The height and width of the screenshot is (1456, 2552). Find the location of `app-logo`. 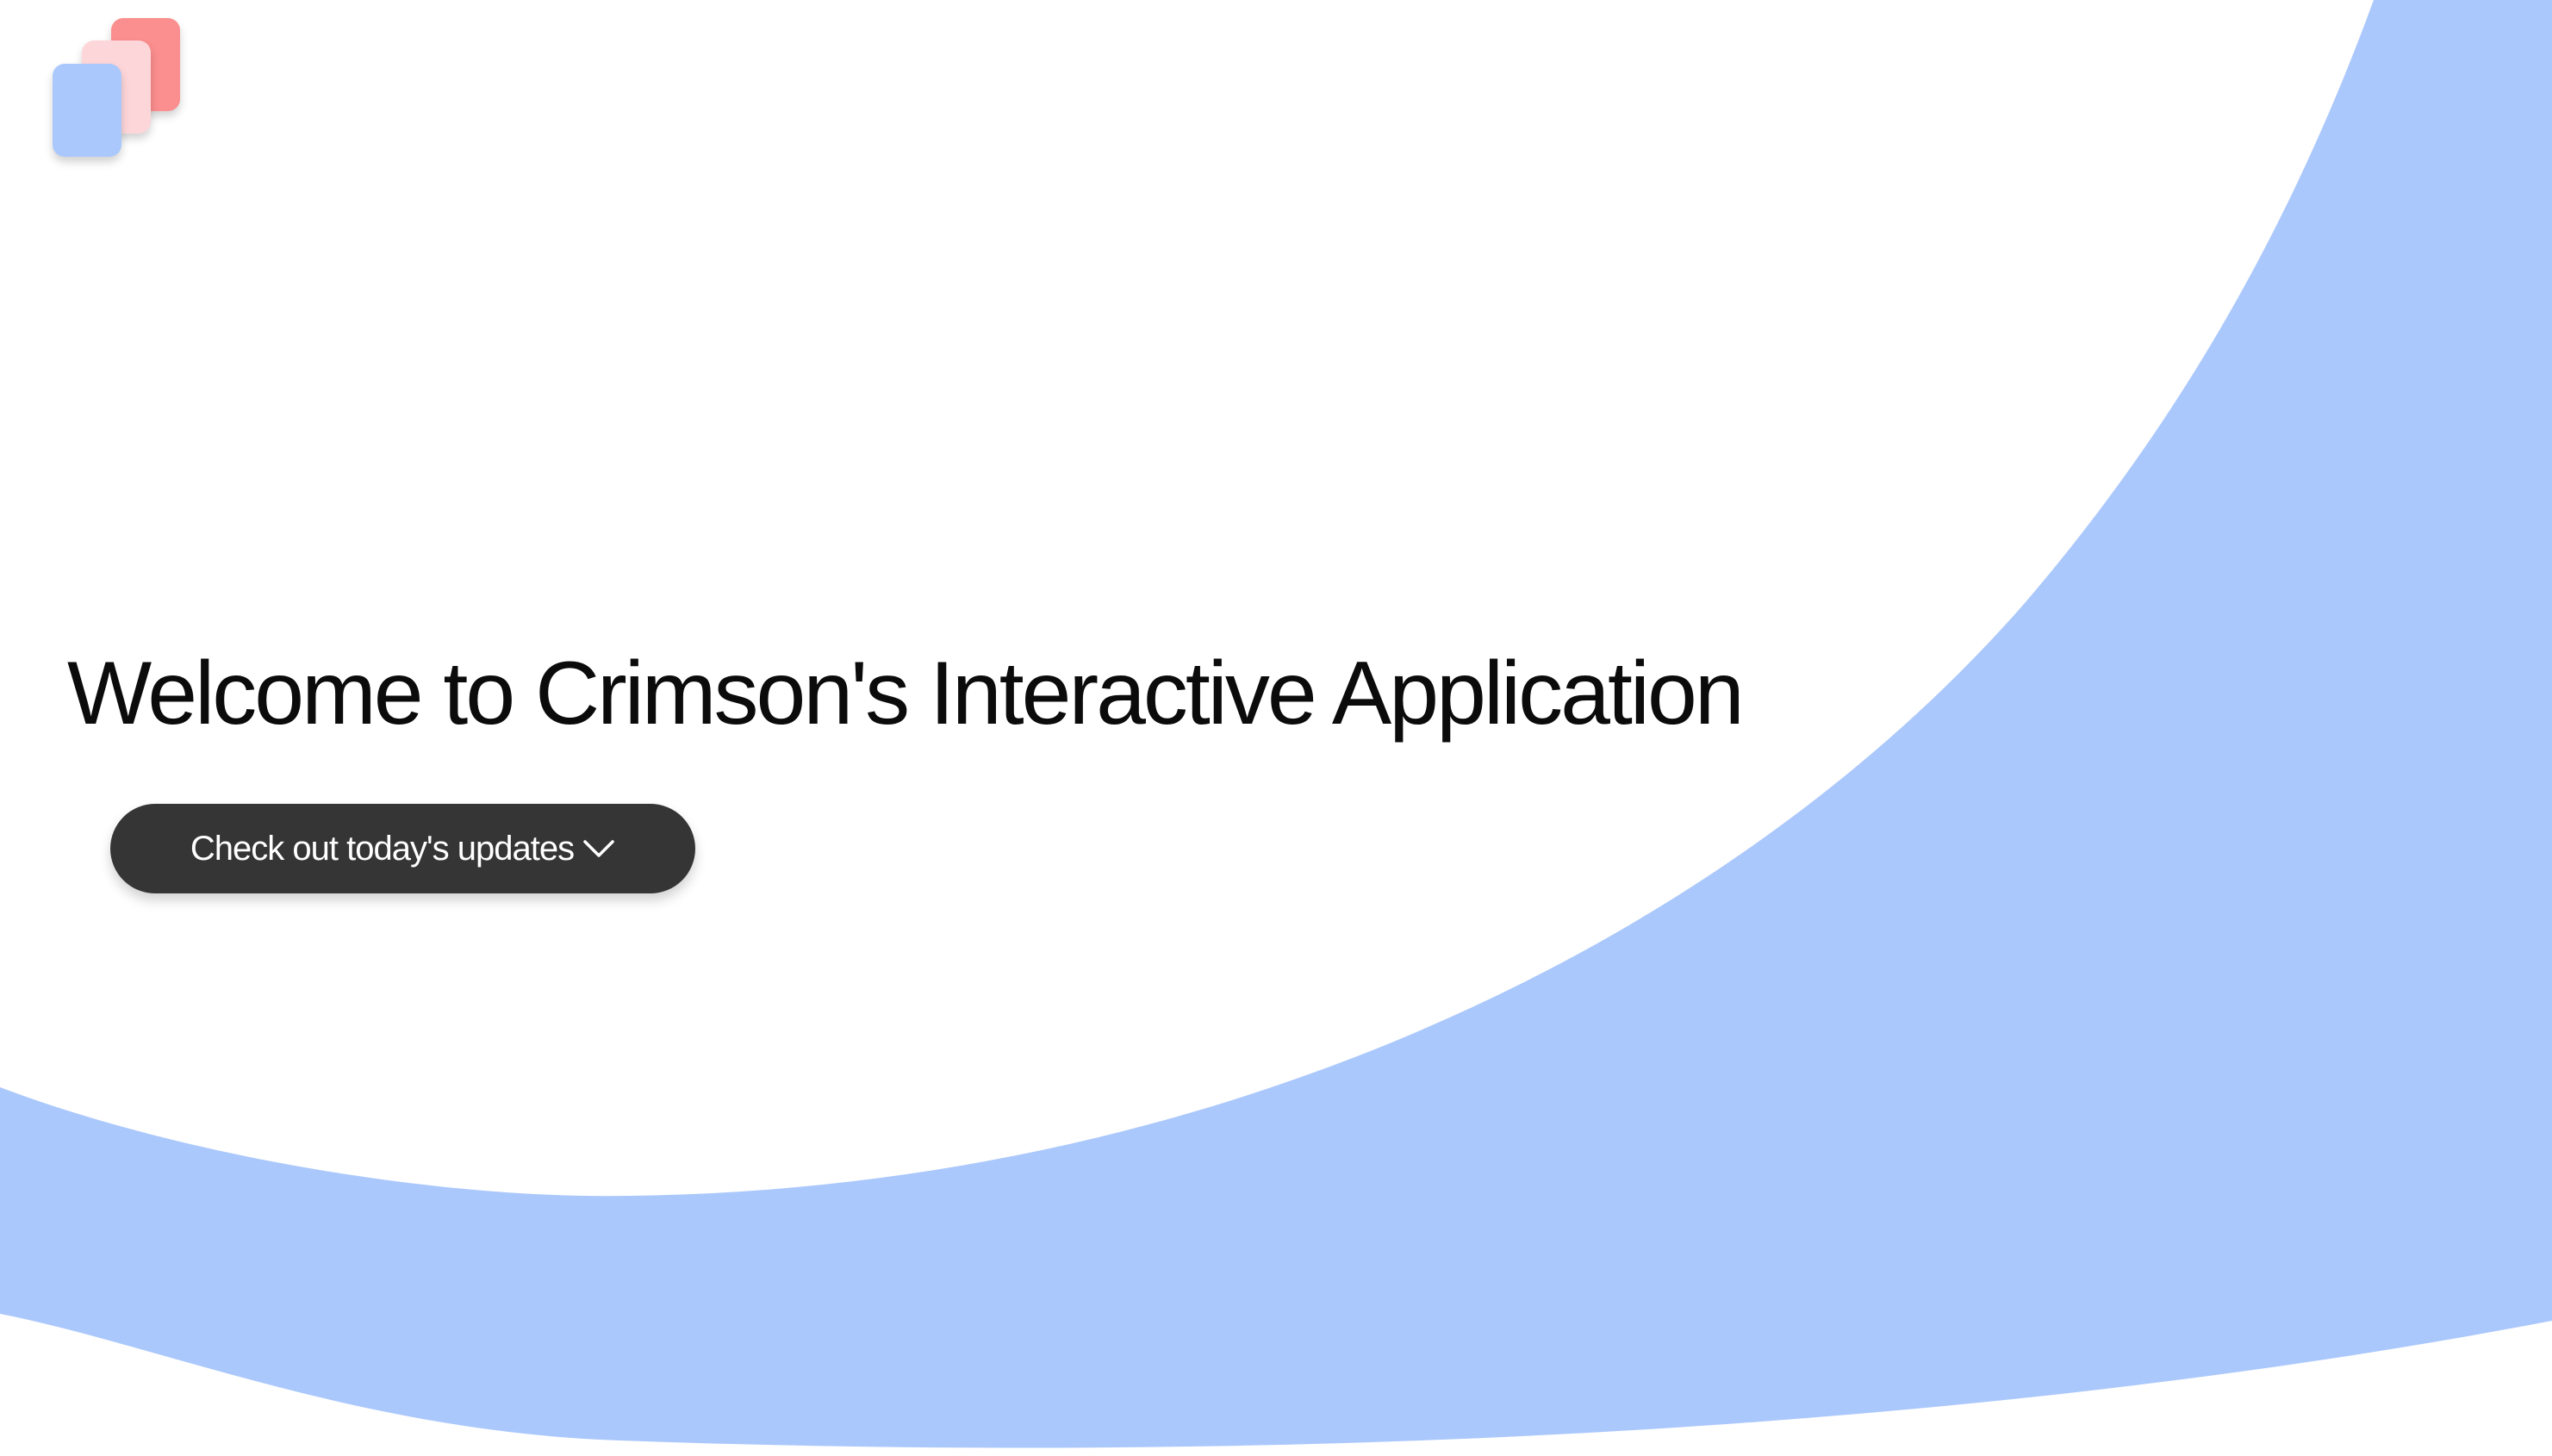

app-logo is located at coordinates (119, 89).